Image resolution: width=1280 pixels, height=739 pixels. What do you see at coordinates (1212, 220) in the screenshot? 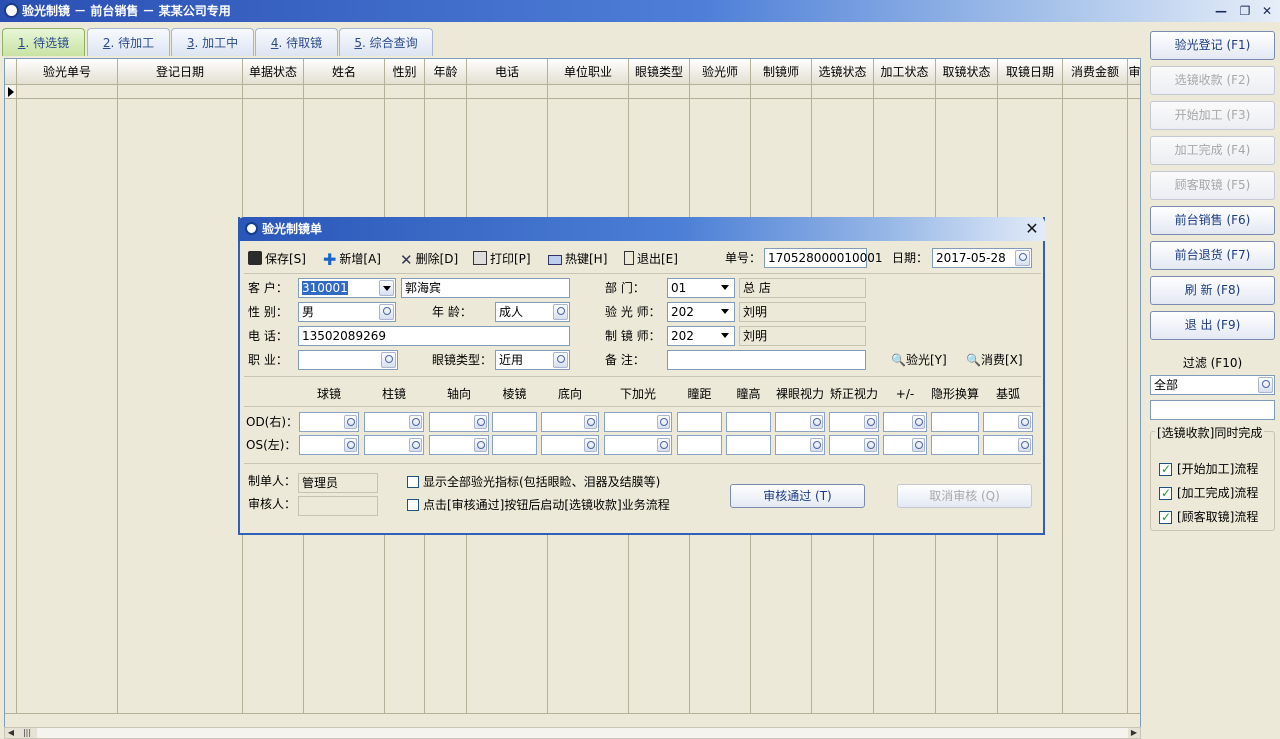
I see `front-sales-button: 前台销售 (F6)` at bounding box center [1212, 220].